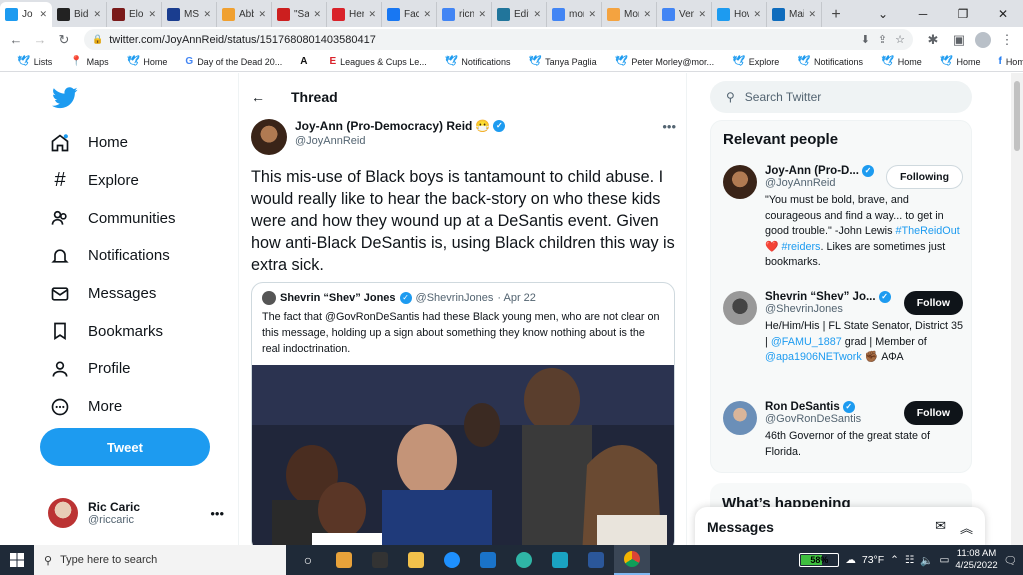  Describe the element at coordinates (463, 455) in the screenshot. I see `quoted-tweet-photo` at that location.